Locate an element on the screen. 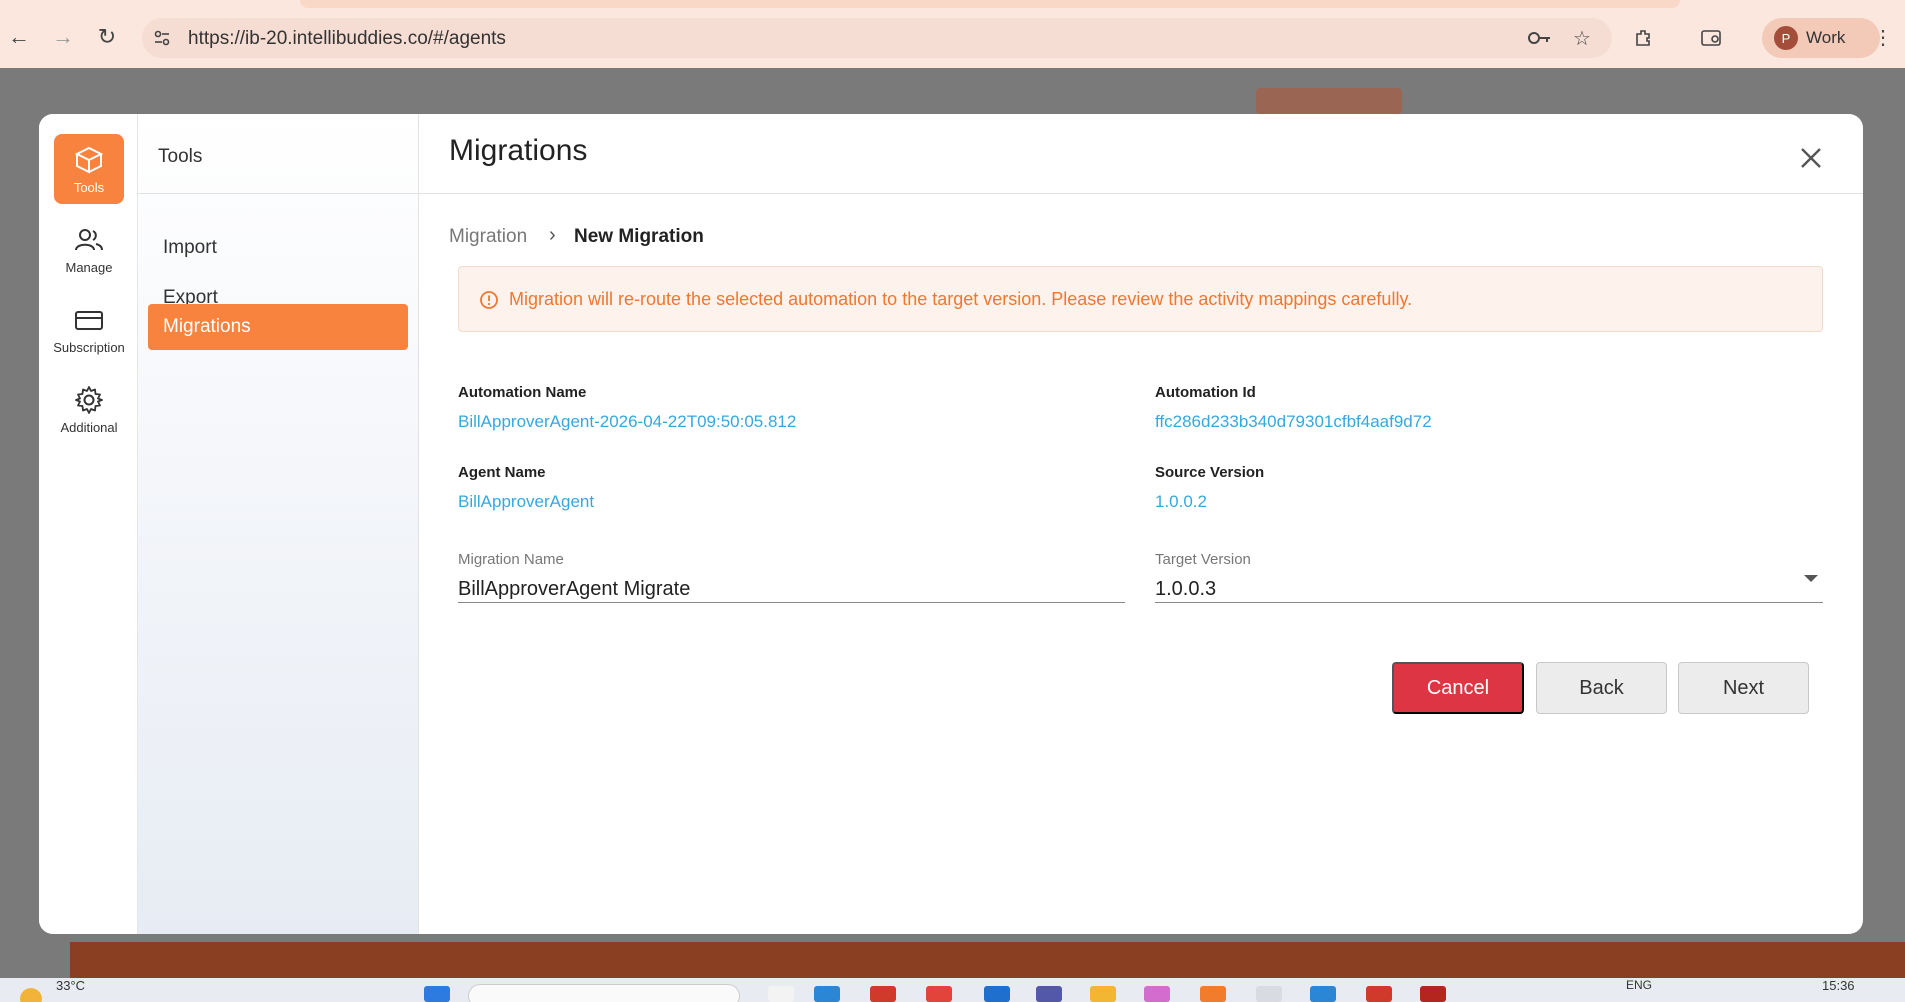 The width and height of the screenshot is (1905, 1002). rail-label-subscription: Subscription is located at coordinates (89, 347).